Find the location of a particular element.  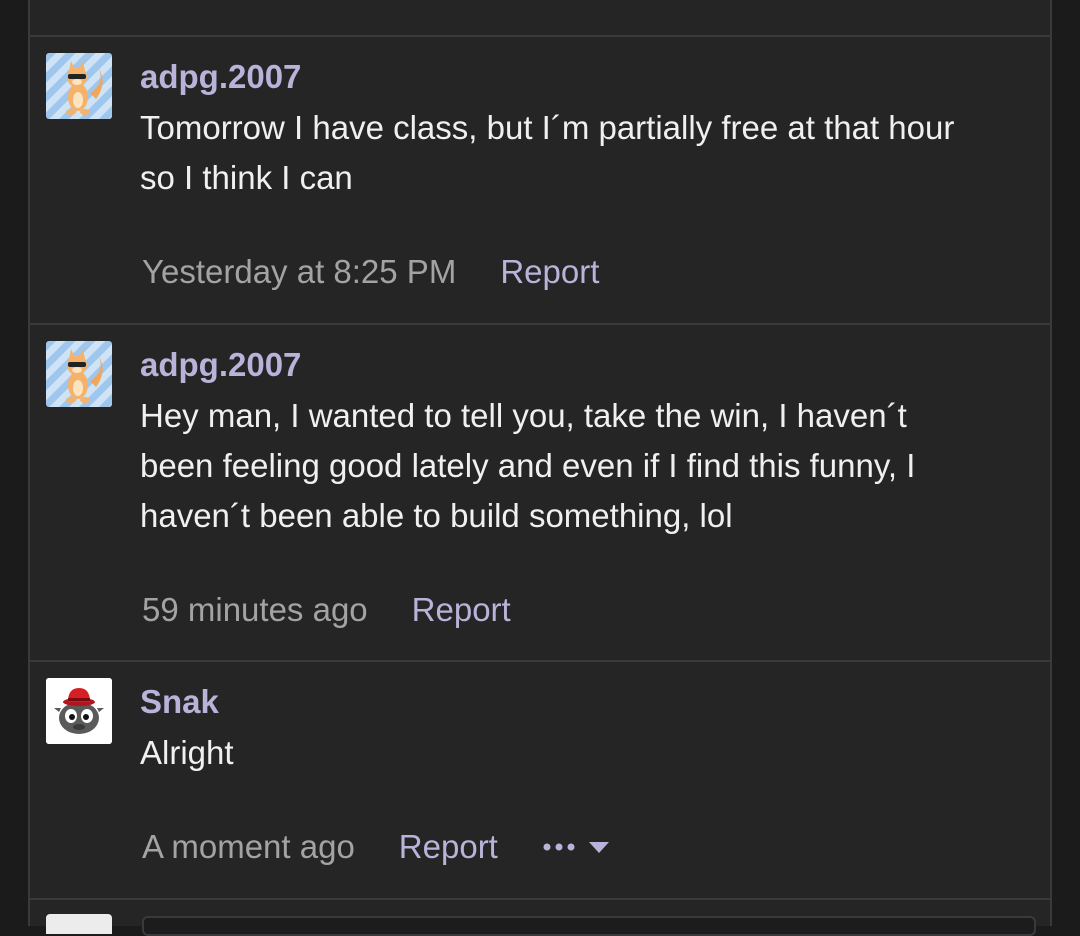

username: Snak is located at coordinates (179, 702).